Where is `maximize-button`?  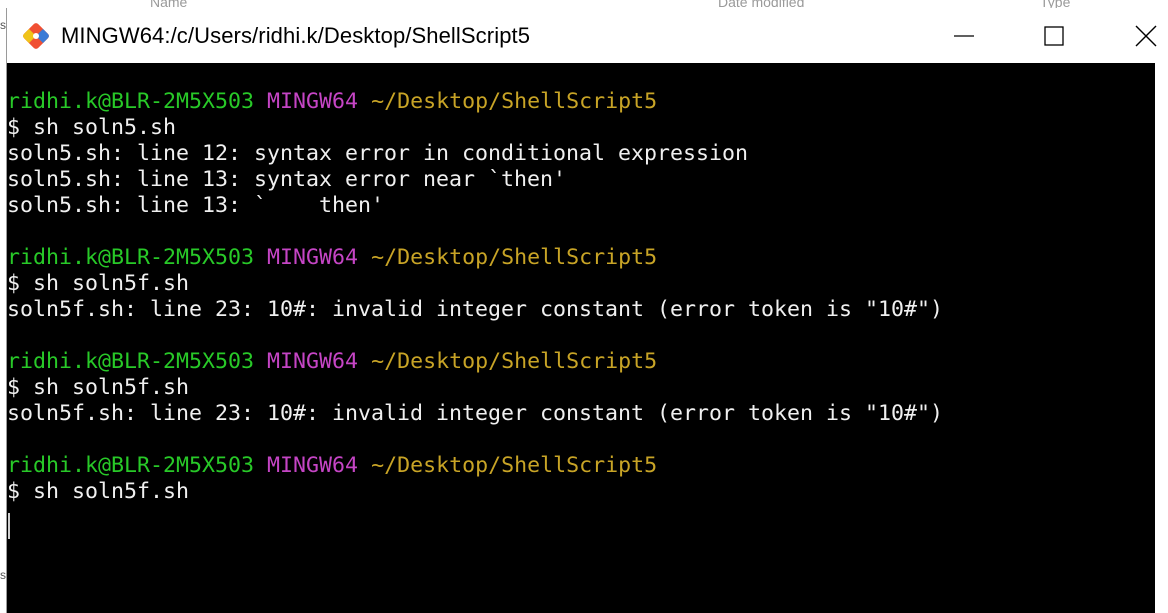
maximize-button is located at coordinates (1054, 35).